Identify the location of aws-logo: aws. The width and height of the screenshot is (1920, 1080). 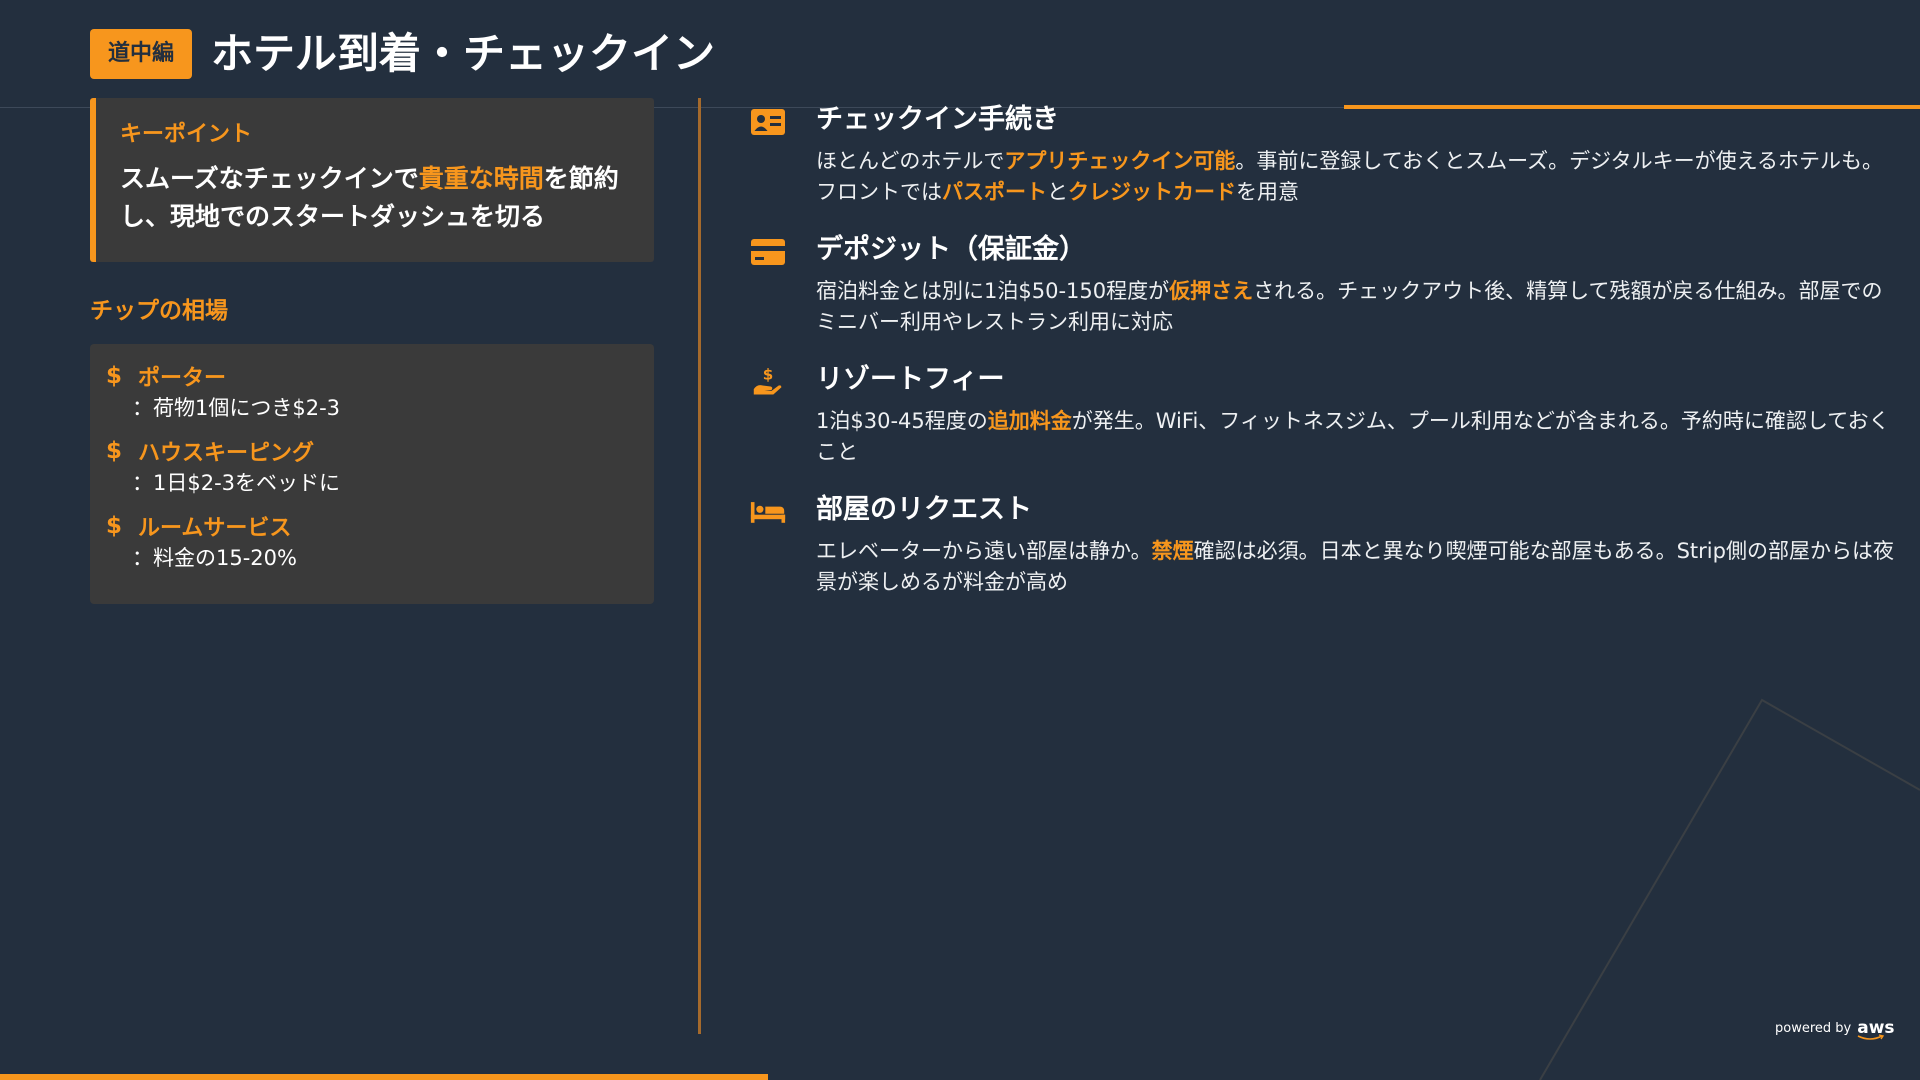
(1876, 1029).